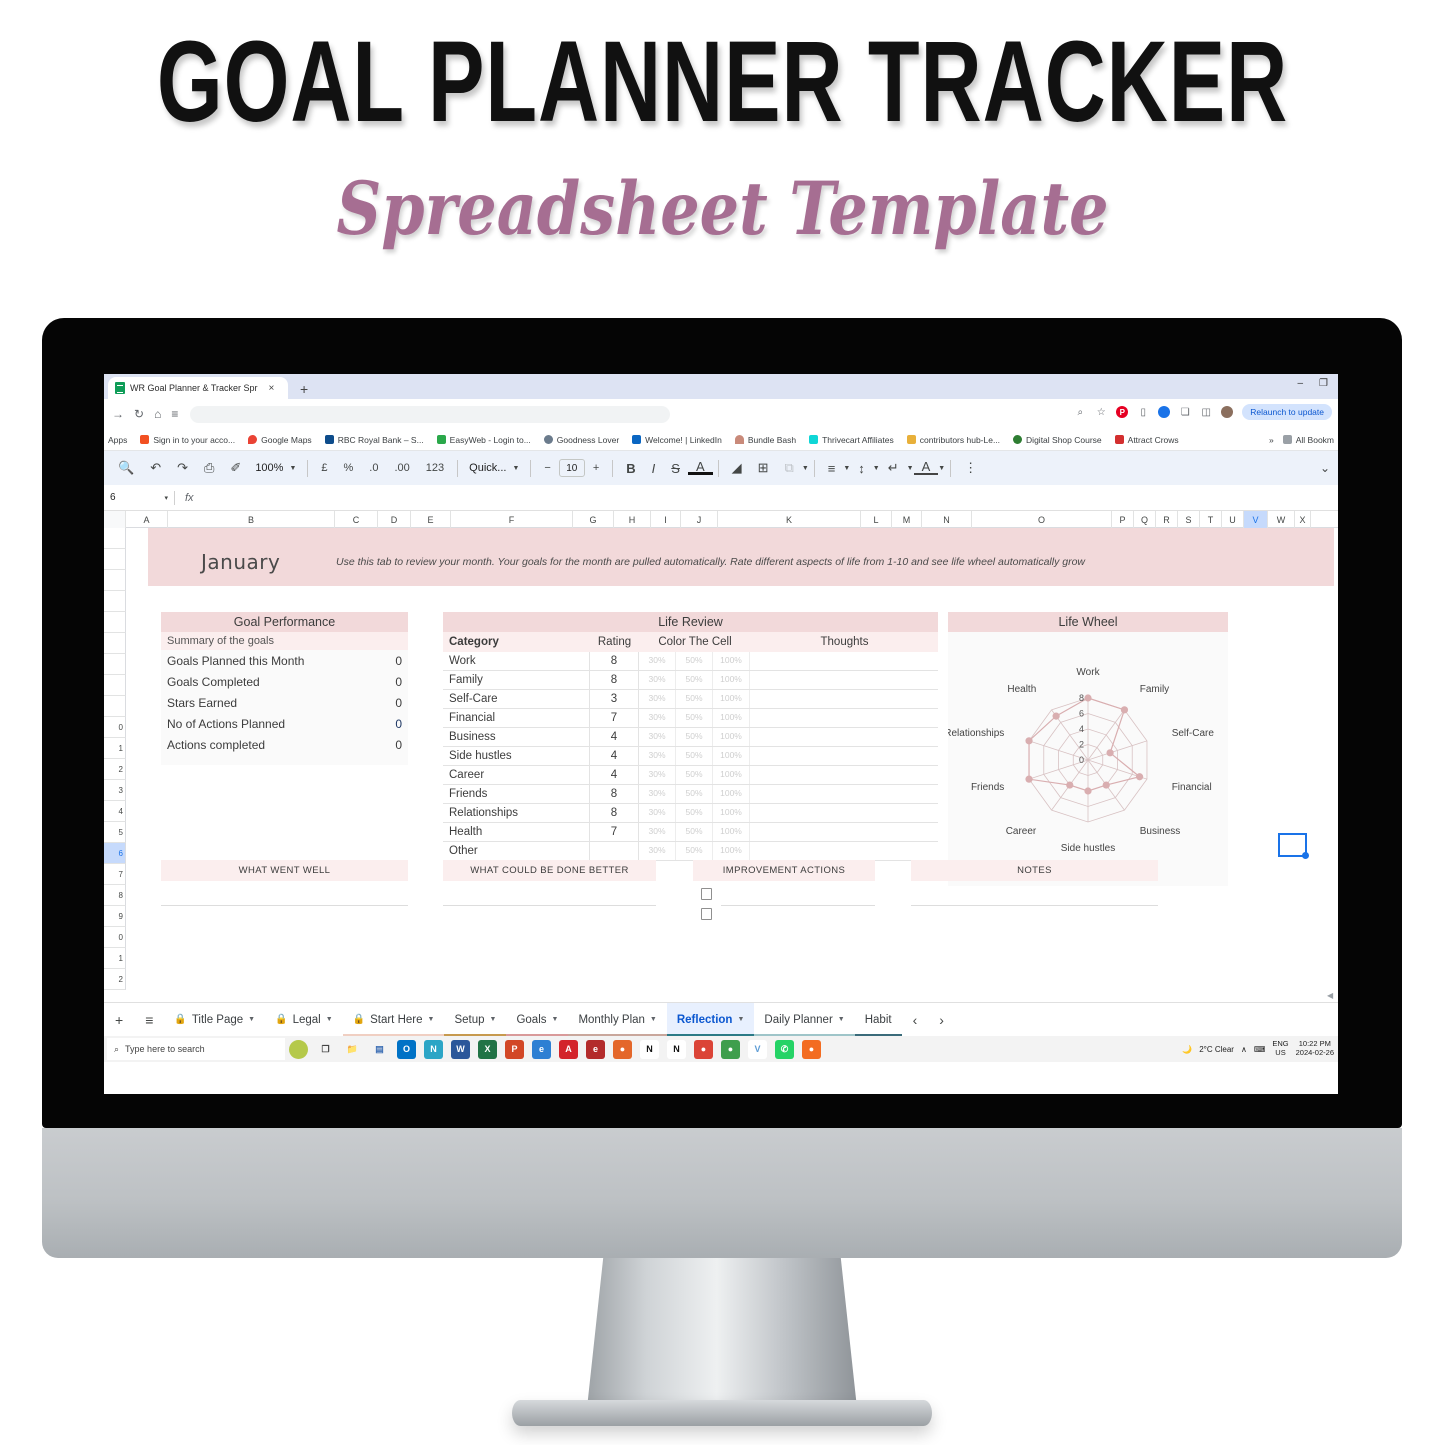 This screenshot has width=1445, height=1445. I want to click on column-header-T: T, so click(1211, 519).